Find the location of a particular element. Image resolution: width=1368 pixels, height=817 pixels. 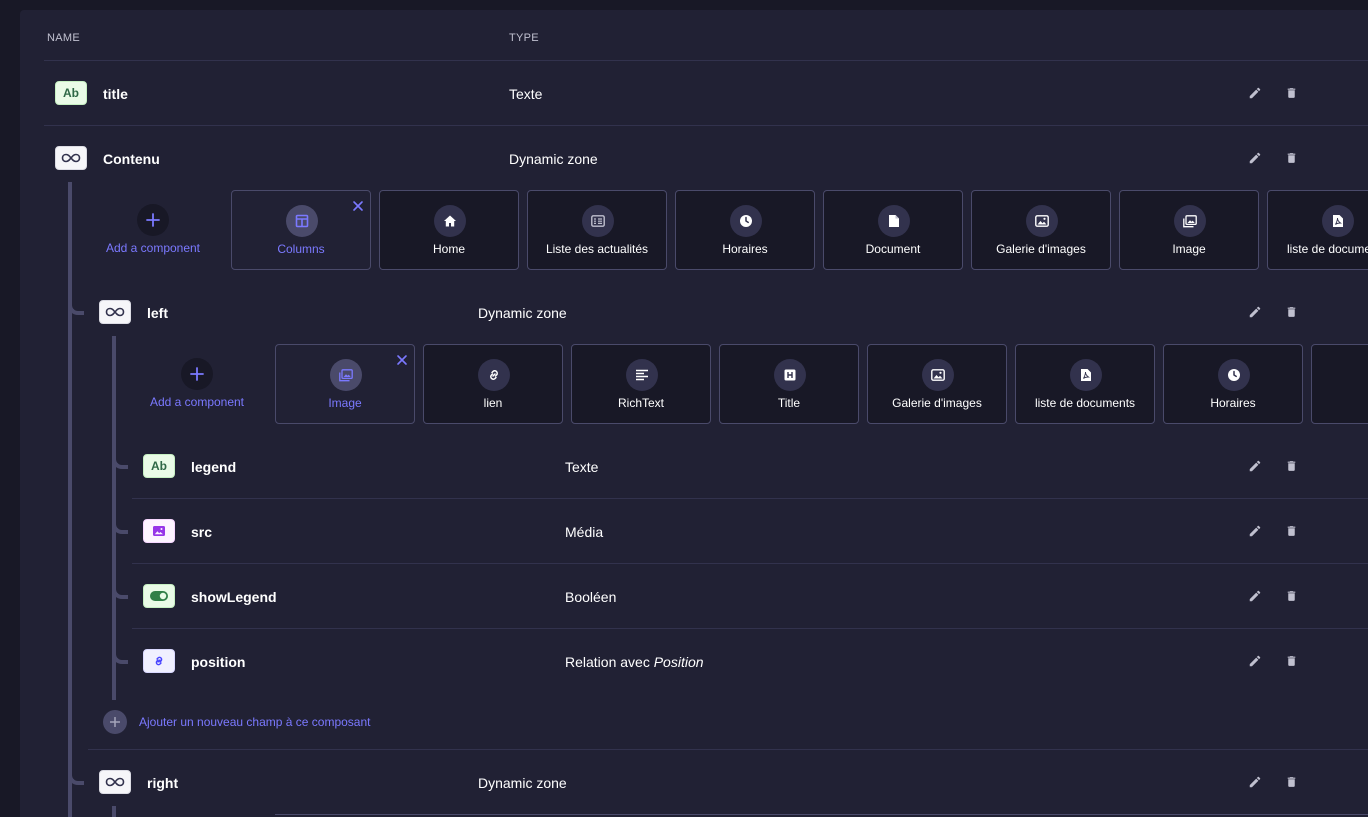

component-tile-news-list: Liste des actualités is located at coordinates (597, 230).